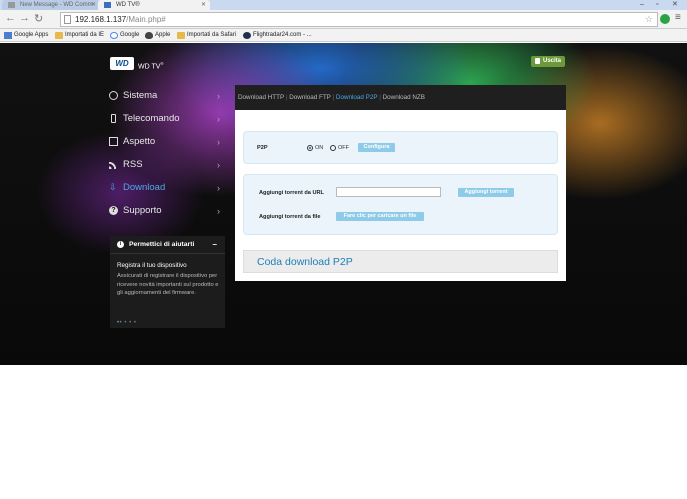  What do you see at coordinates (10, 18) in the screenshot?
I see `back-arrow-icon: ←` at bounding box center [10, 18].